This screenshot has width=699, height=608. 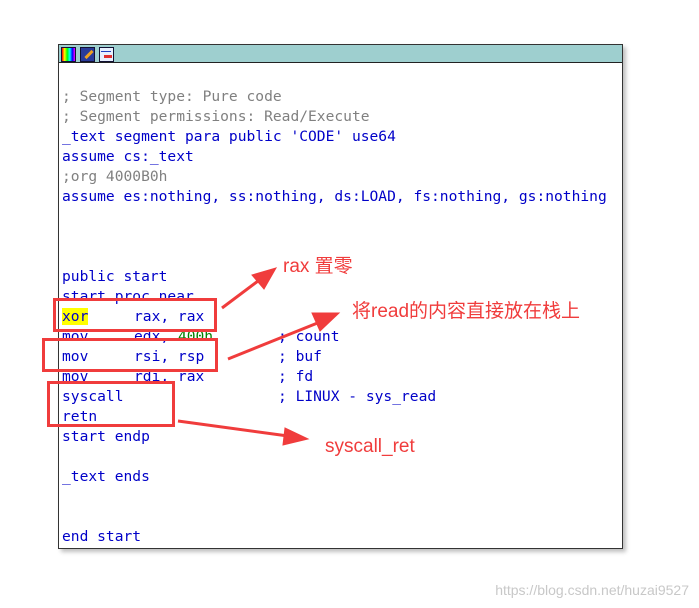 I want to click on code-line: _text ends, so click(x=106, y=476).